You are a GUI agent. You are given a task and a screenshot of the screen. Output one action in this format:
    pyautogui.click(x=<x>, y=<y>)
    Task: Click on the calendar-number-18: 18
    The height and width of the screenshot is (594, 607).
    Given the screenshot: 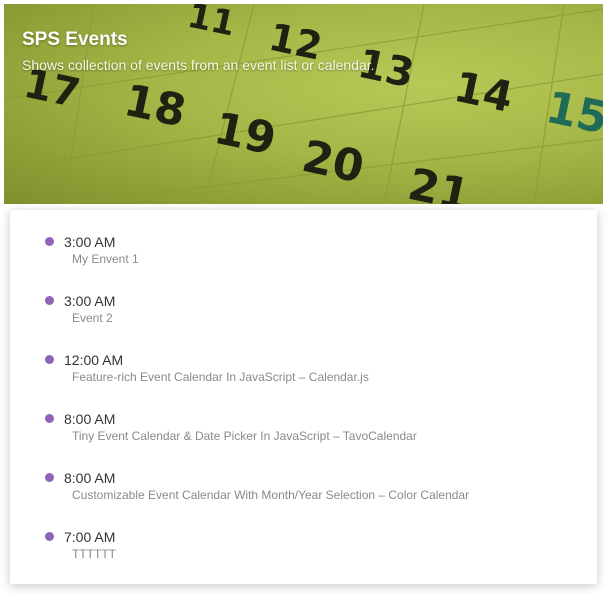 What is the action you would take?
    pyautogui.click(x=155, y=106)
    